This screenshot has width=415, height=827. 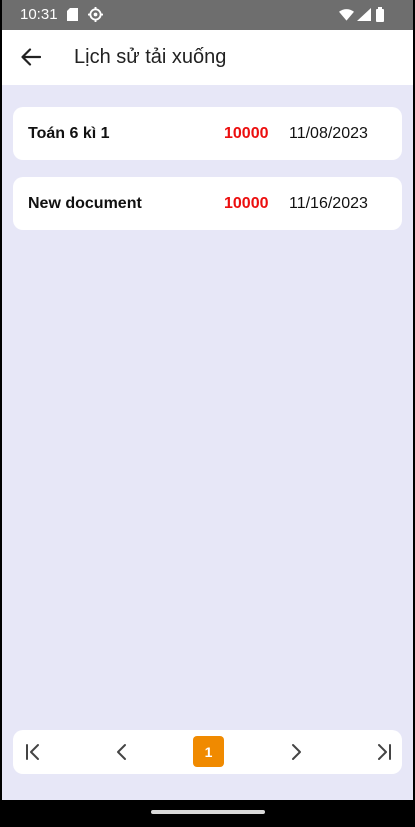 I want to click on arrow-left-icon, so click(x=31, y=57).